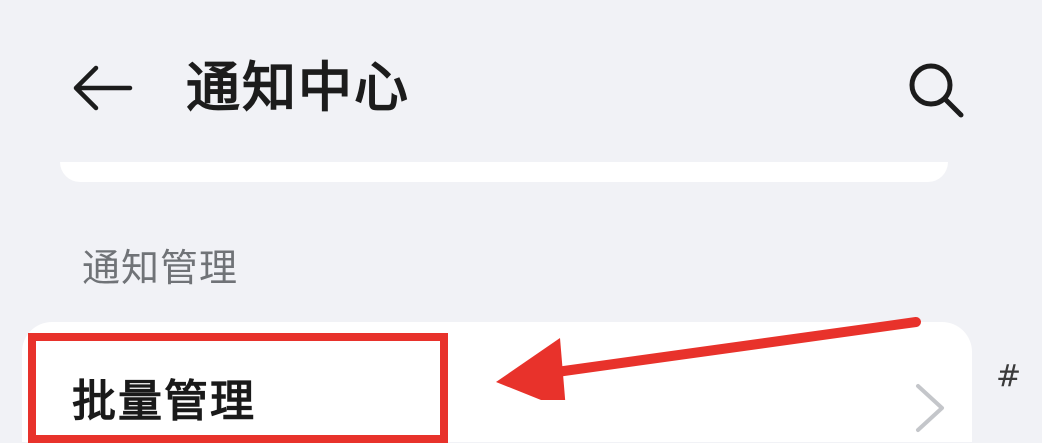 This screenshot has width=1042, height=443. What do you see at coordinates (238, 388) in the screenshot?
I see `annotation-highlight-box` at bounding box center [238, 388].